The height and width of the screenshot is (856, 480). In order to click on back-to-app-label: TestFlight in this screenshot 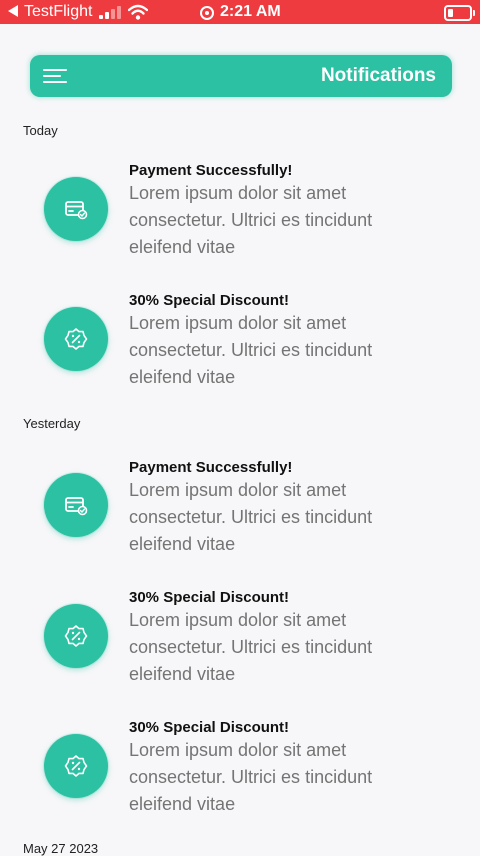, I will do `click(58, 12)`.